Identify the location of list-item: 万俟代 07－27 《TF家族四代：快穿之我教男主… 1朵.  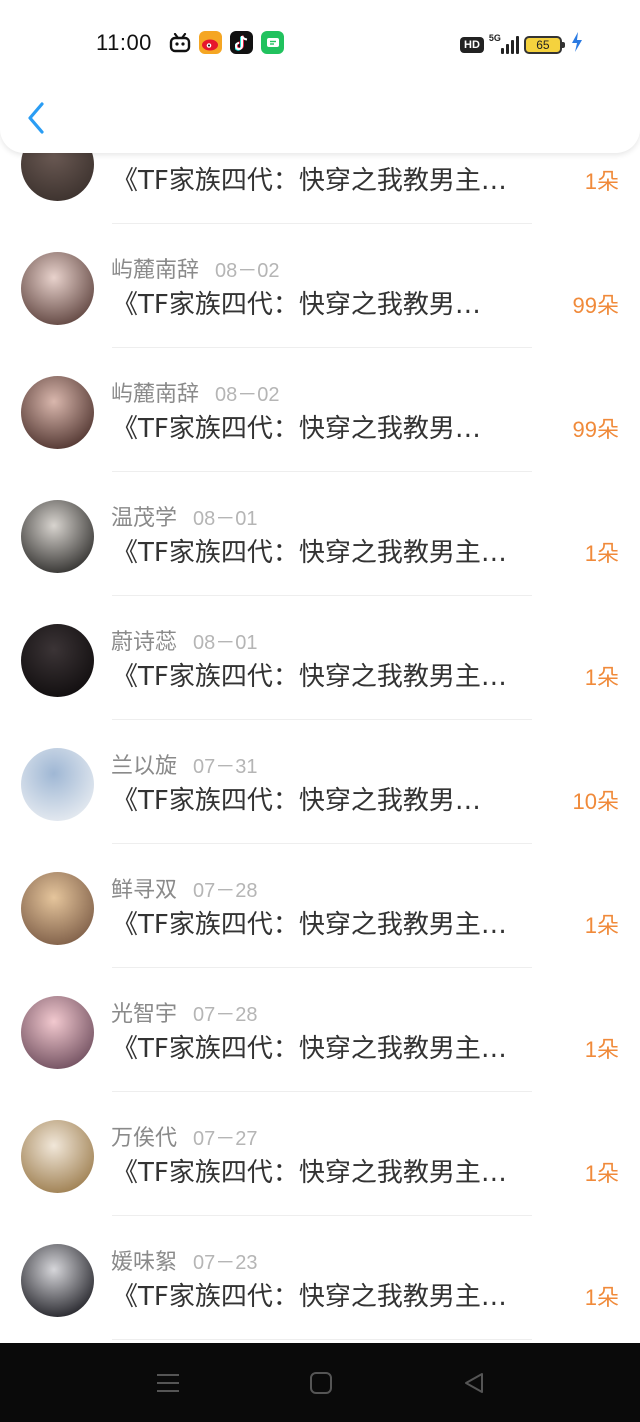
(320, 1154).